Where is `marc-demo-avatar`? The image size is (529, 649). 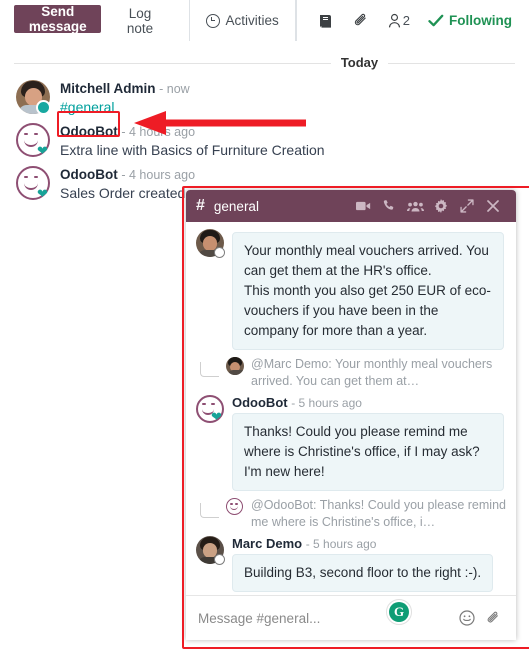
marc-demo-avatar is located at coordinates (235, 366).